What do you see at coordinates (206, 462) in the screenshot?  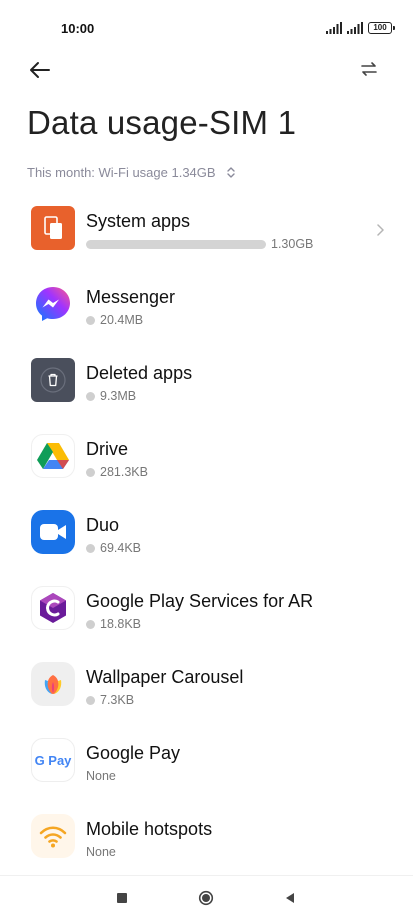 I see `list-item-drive: Drive 281.3KB` at bounding box center [206, 462].